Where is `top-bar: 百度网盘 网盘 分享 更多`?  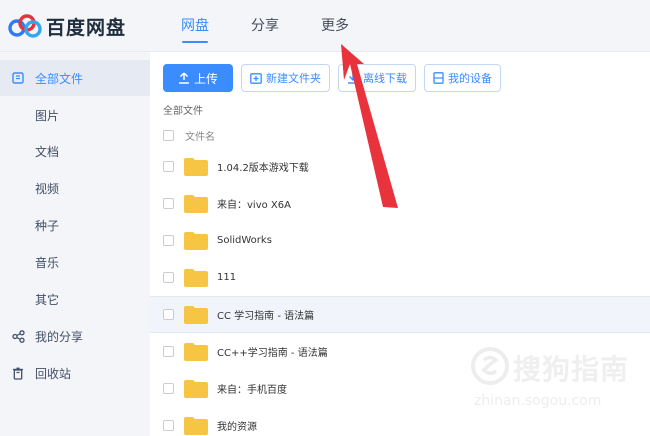 top-bar: 百度网盘 网盘 分享 更多 is located at coordinates (325, 26).